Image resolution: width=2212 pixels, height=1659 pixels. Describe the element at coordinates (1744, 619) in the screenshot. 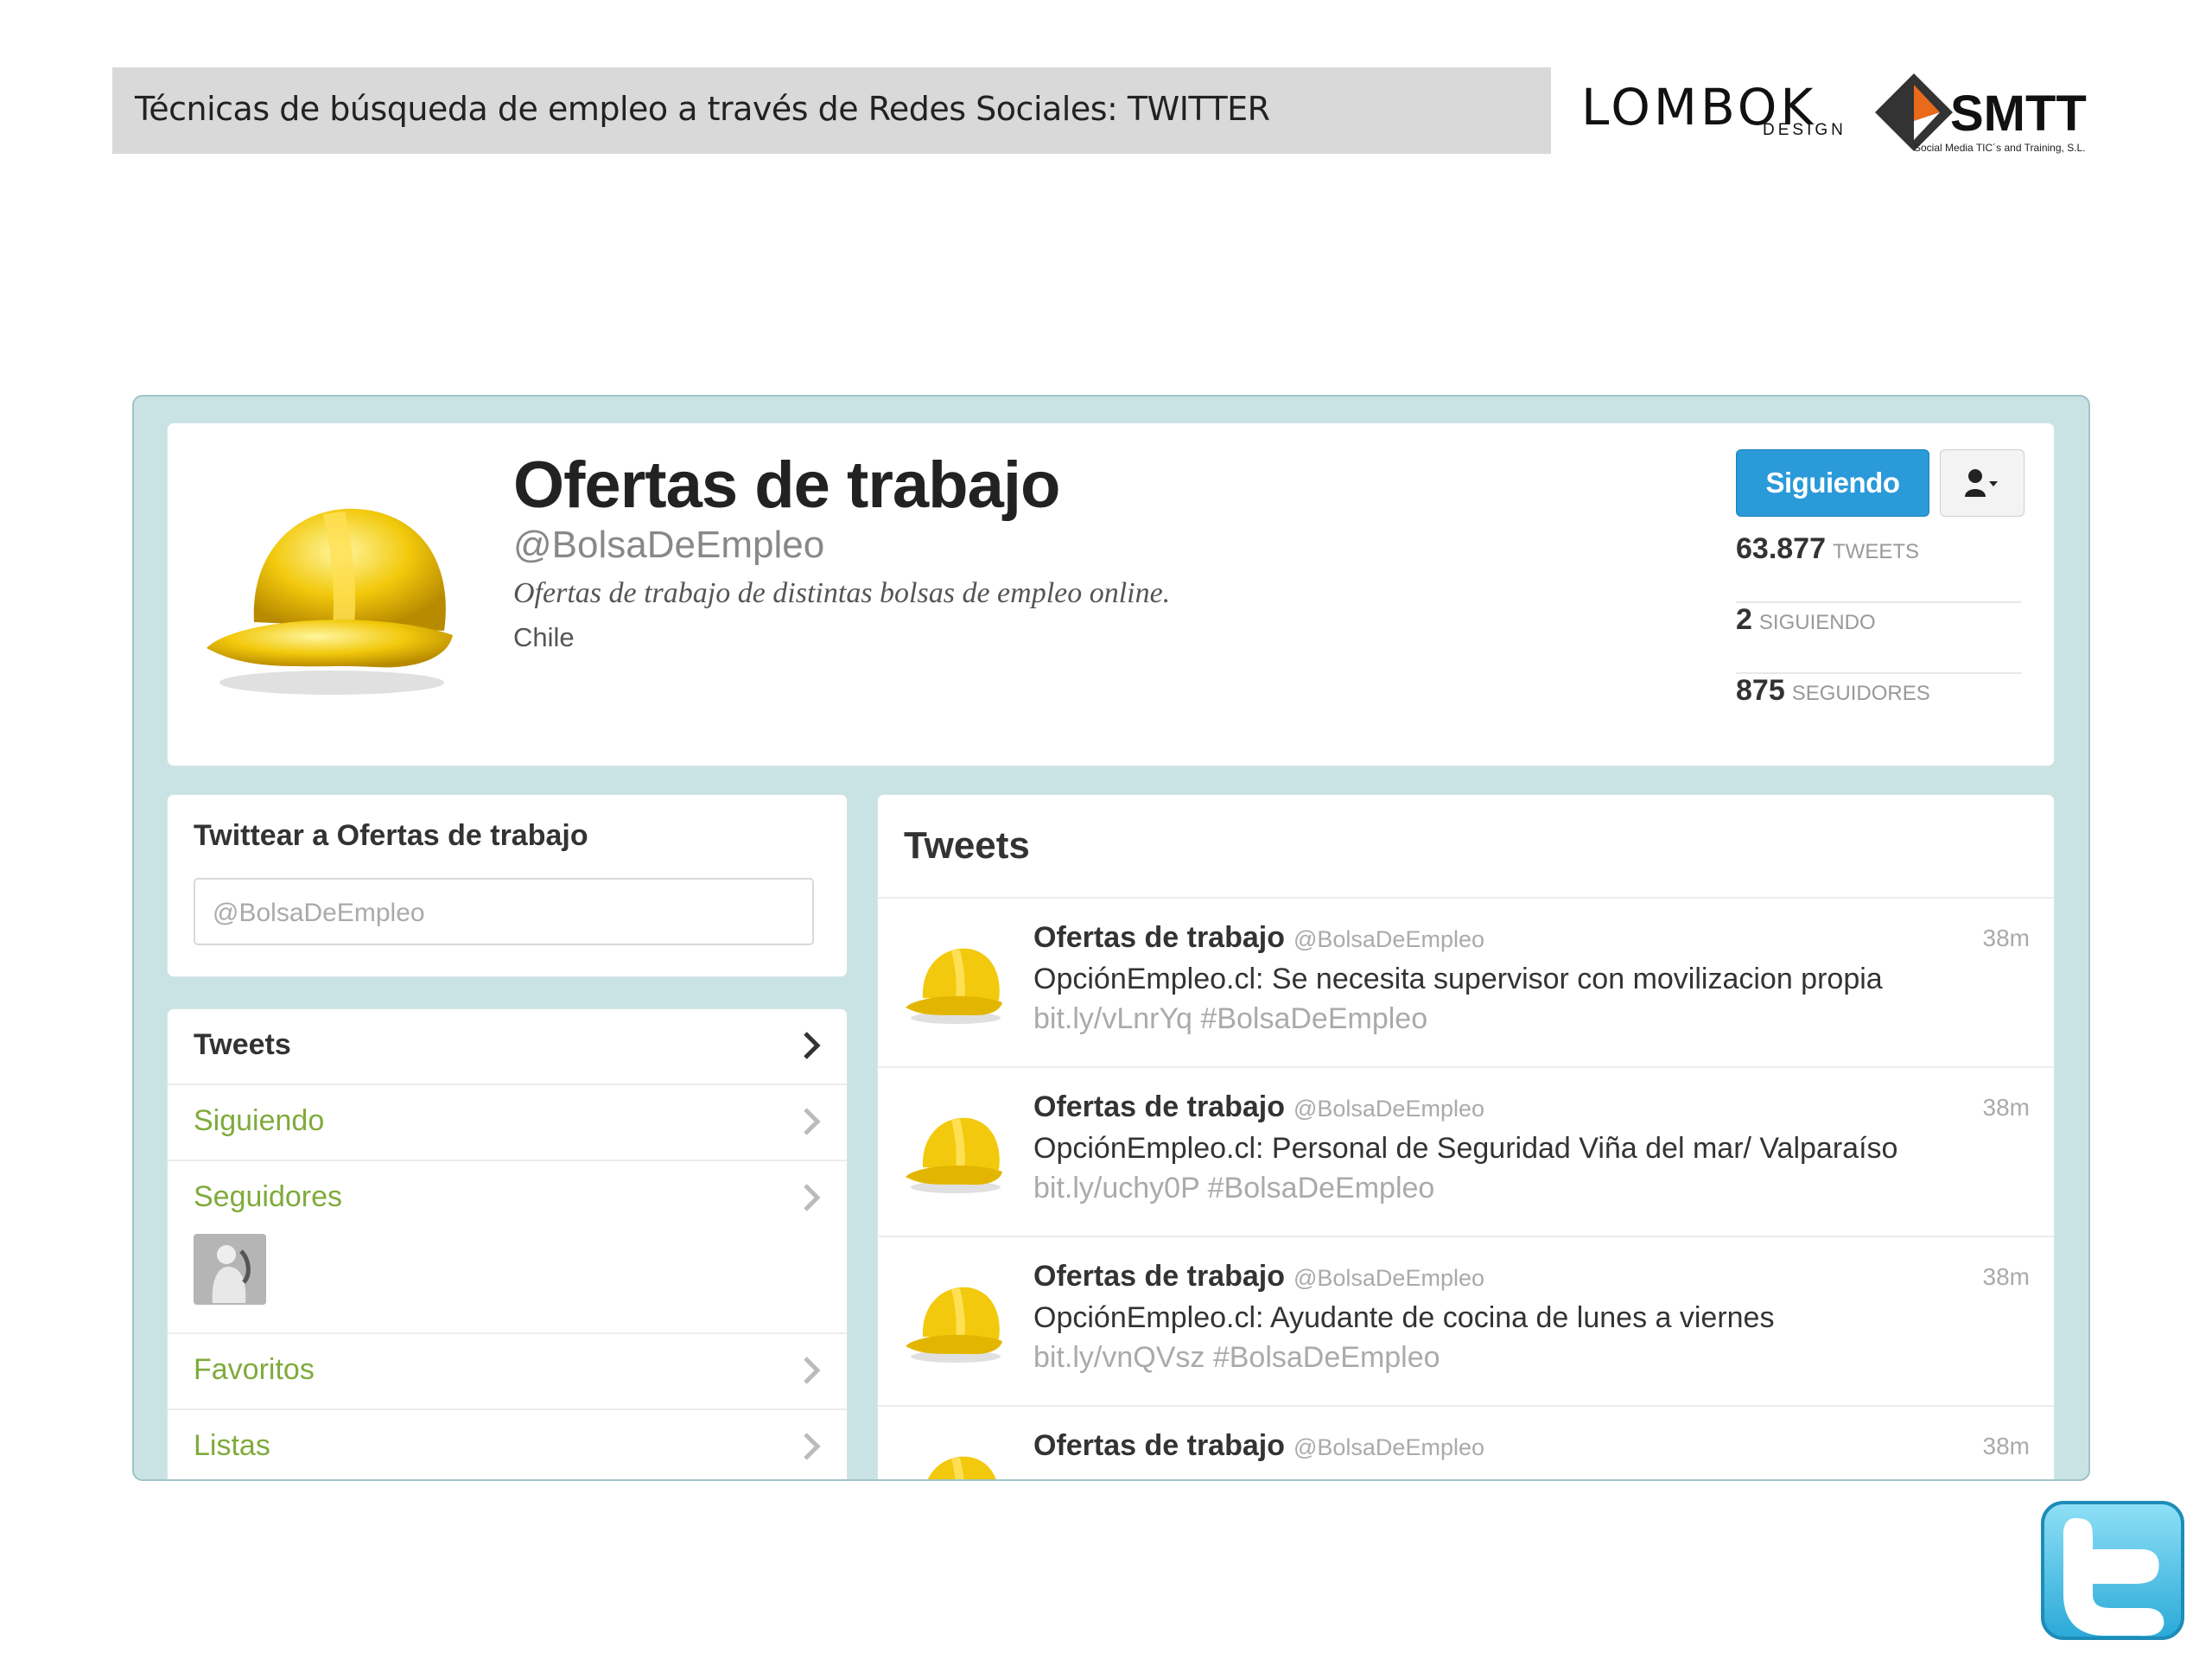

I see `stat-following-count: 2` at that location.